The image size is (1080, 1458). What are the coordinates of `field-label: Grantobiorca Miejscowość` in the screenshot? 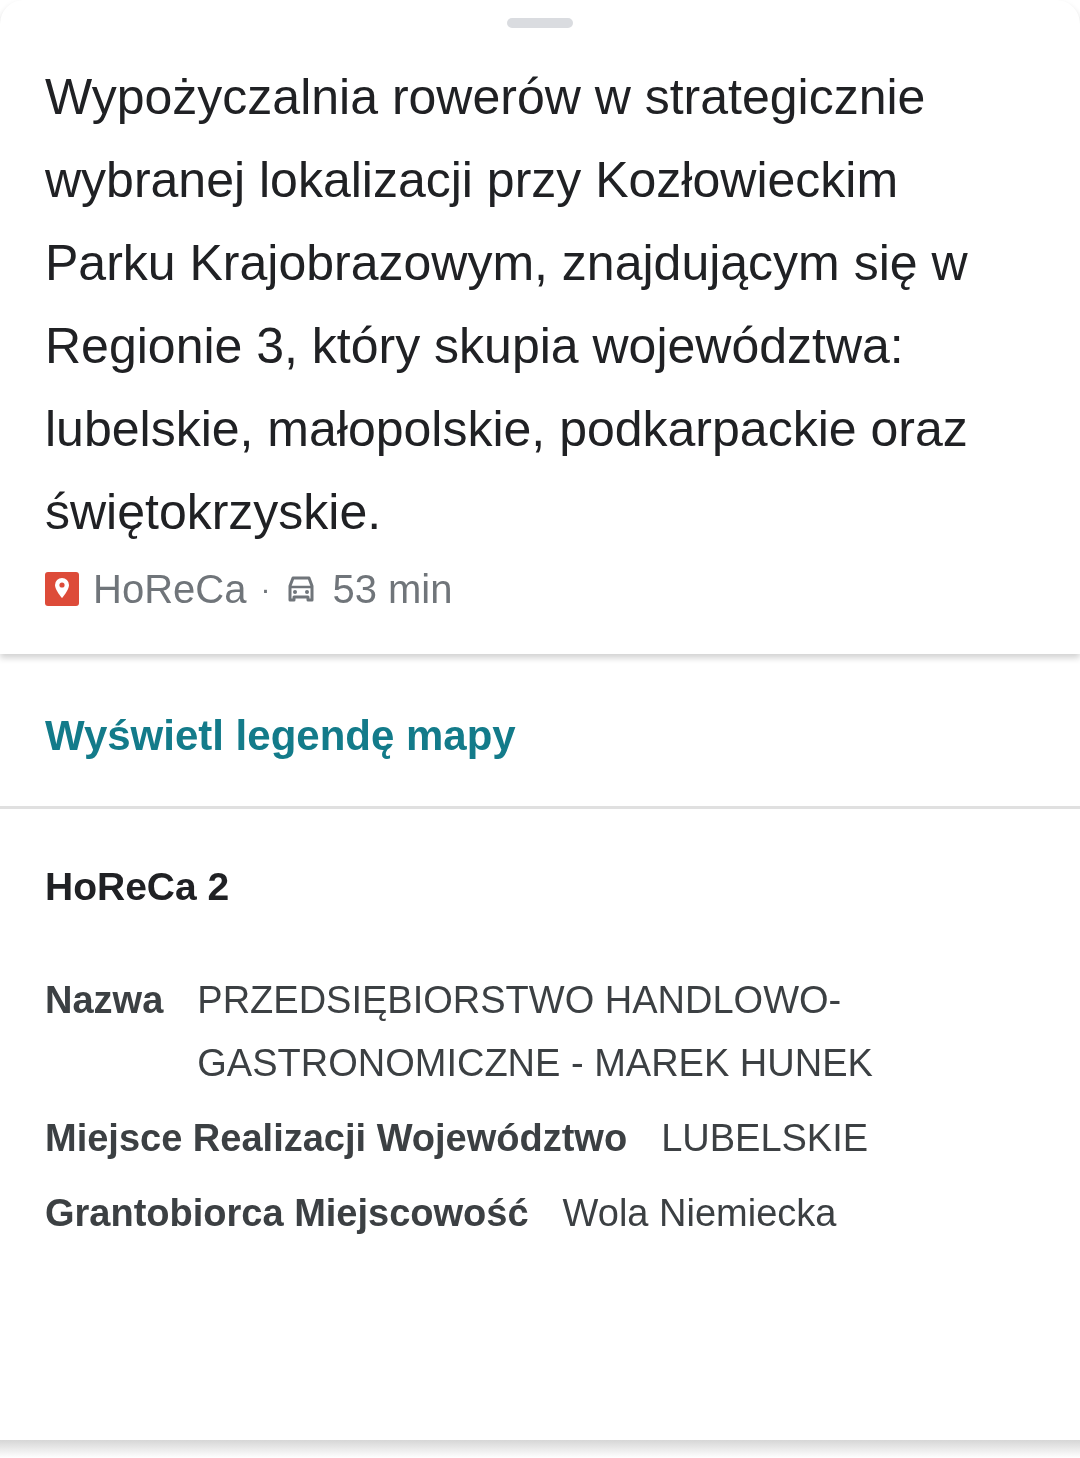 It's located at (287, 1213).